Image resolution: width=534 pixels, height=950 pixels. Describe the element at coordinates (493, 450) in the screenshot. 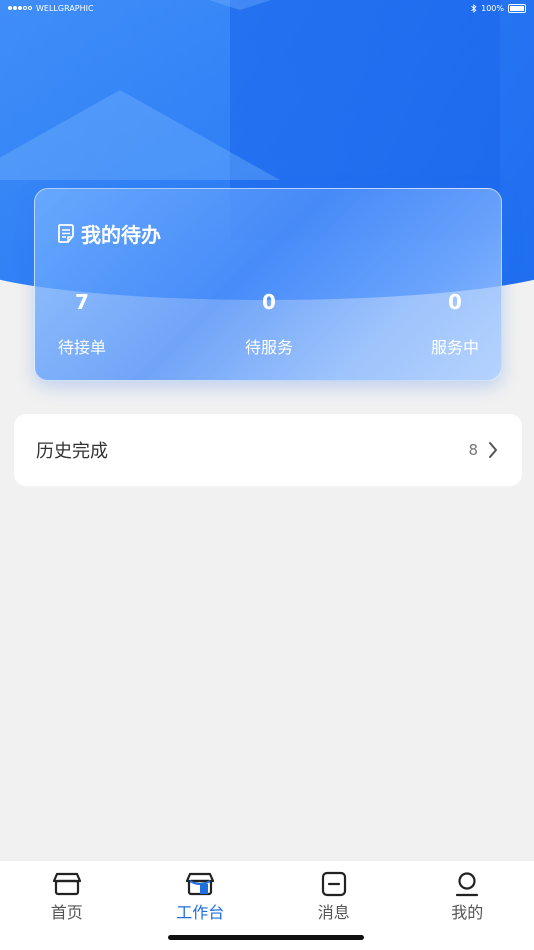

I see `chevron-right-icon` at that location.